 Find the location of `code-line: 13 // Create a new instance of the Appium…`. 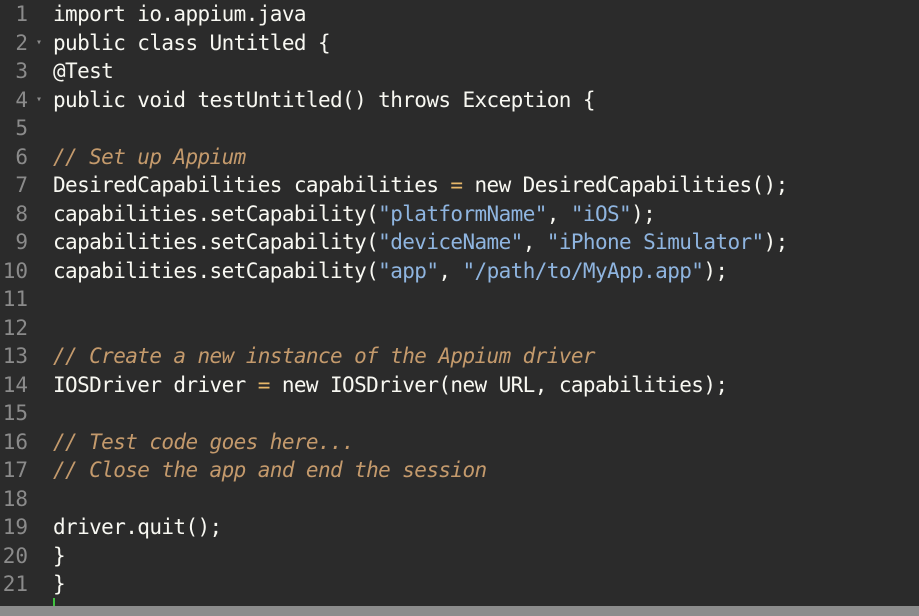

code-line: 13 // Create a new instance of the Appium… is located at coordinates (459, 356).